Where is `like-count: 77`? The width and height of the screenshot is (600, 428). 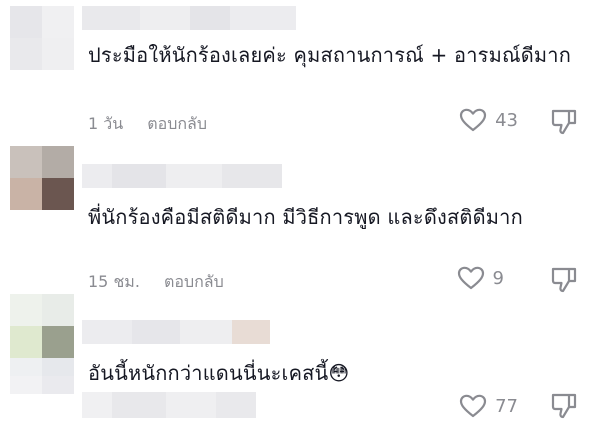
like-count: 77 is located at coordinates (506, 406).